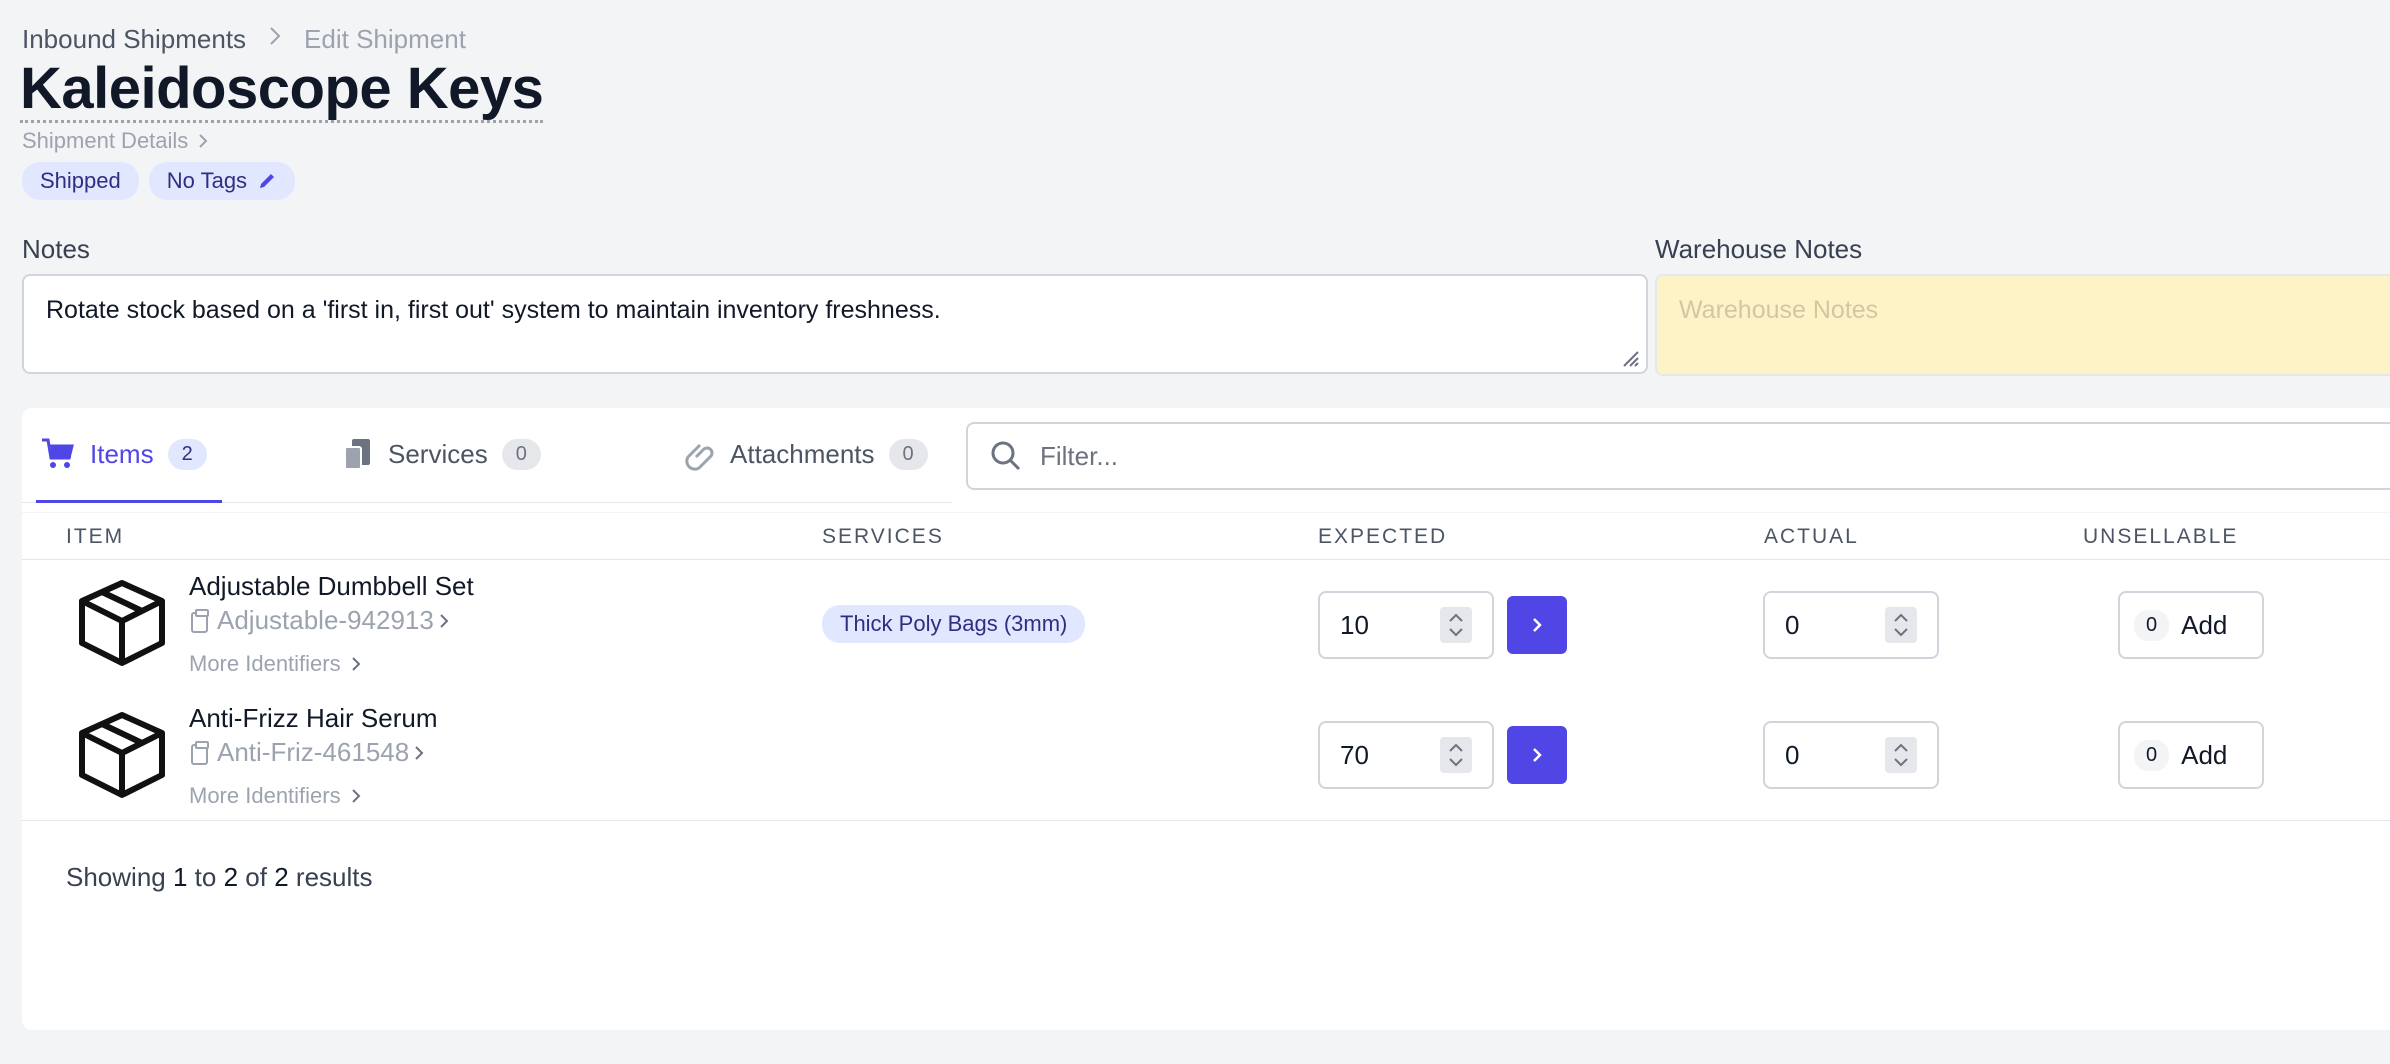  What do you see at coordinates (95, 536) in the screenshot?
I see `header-item: ITEM` at bounding box center [95, 536].